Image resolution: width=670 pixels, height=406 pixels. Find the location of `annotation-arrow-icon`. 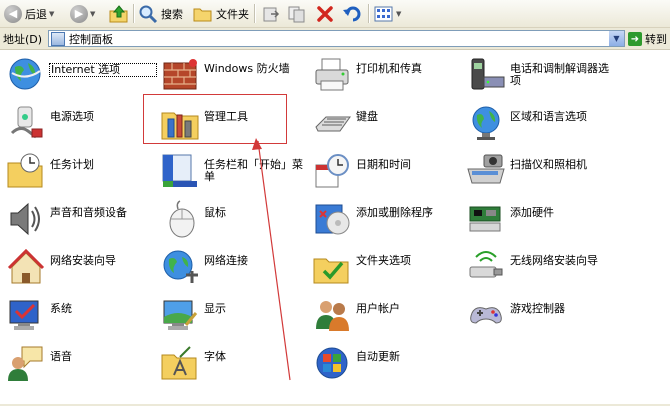

annotation-arrow-icon is located at coordinates (271, 259).